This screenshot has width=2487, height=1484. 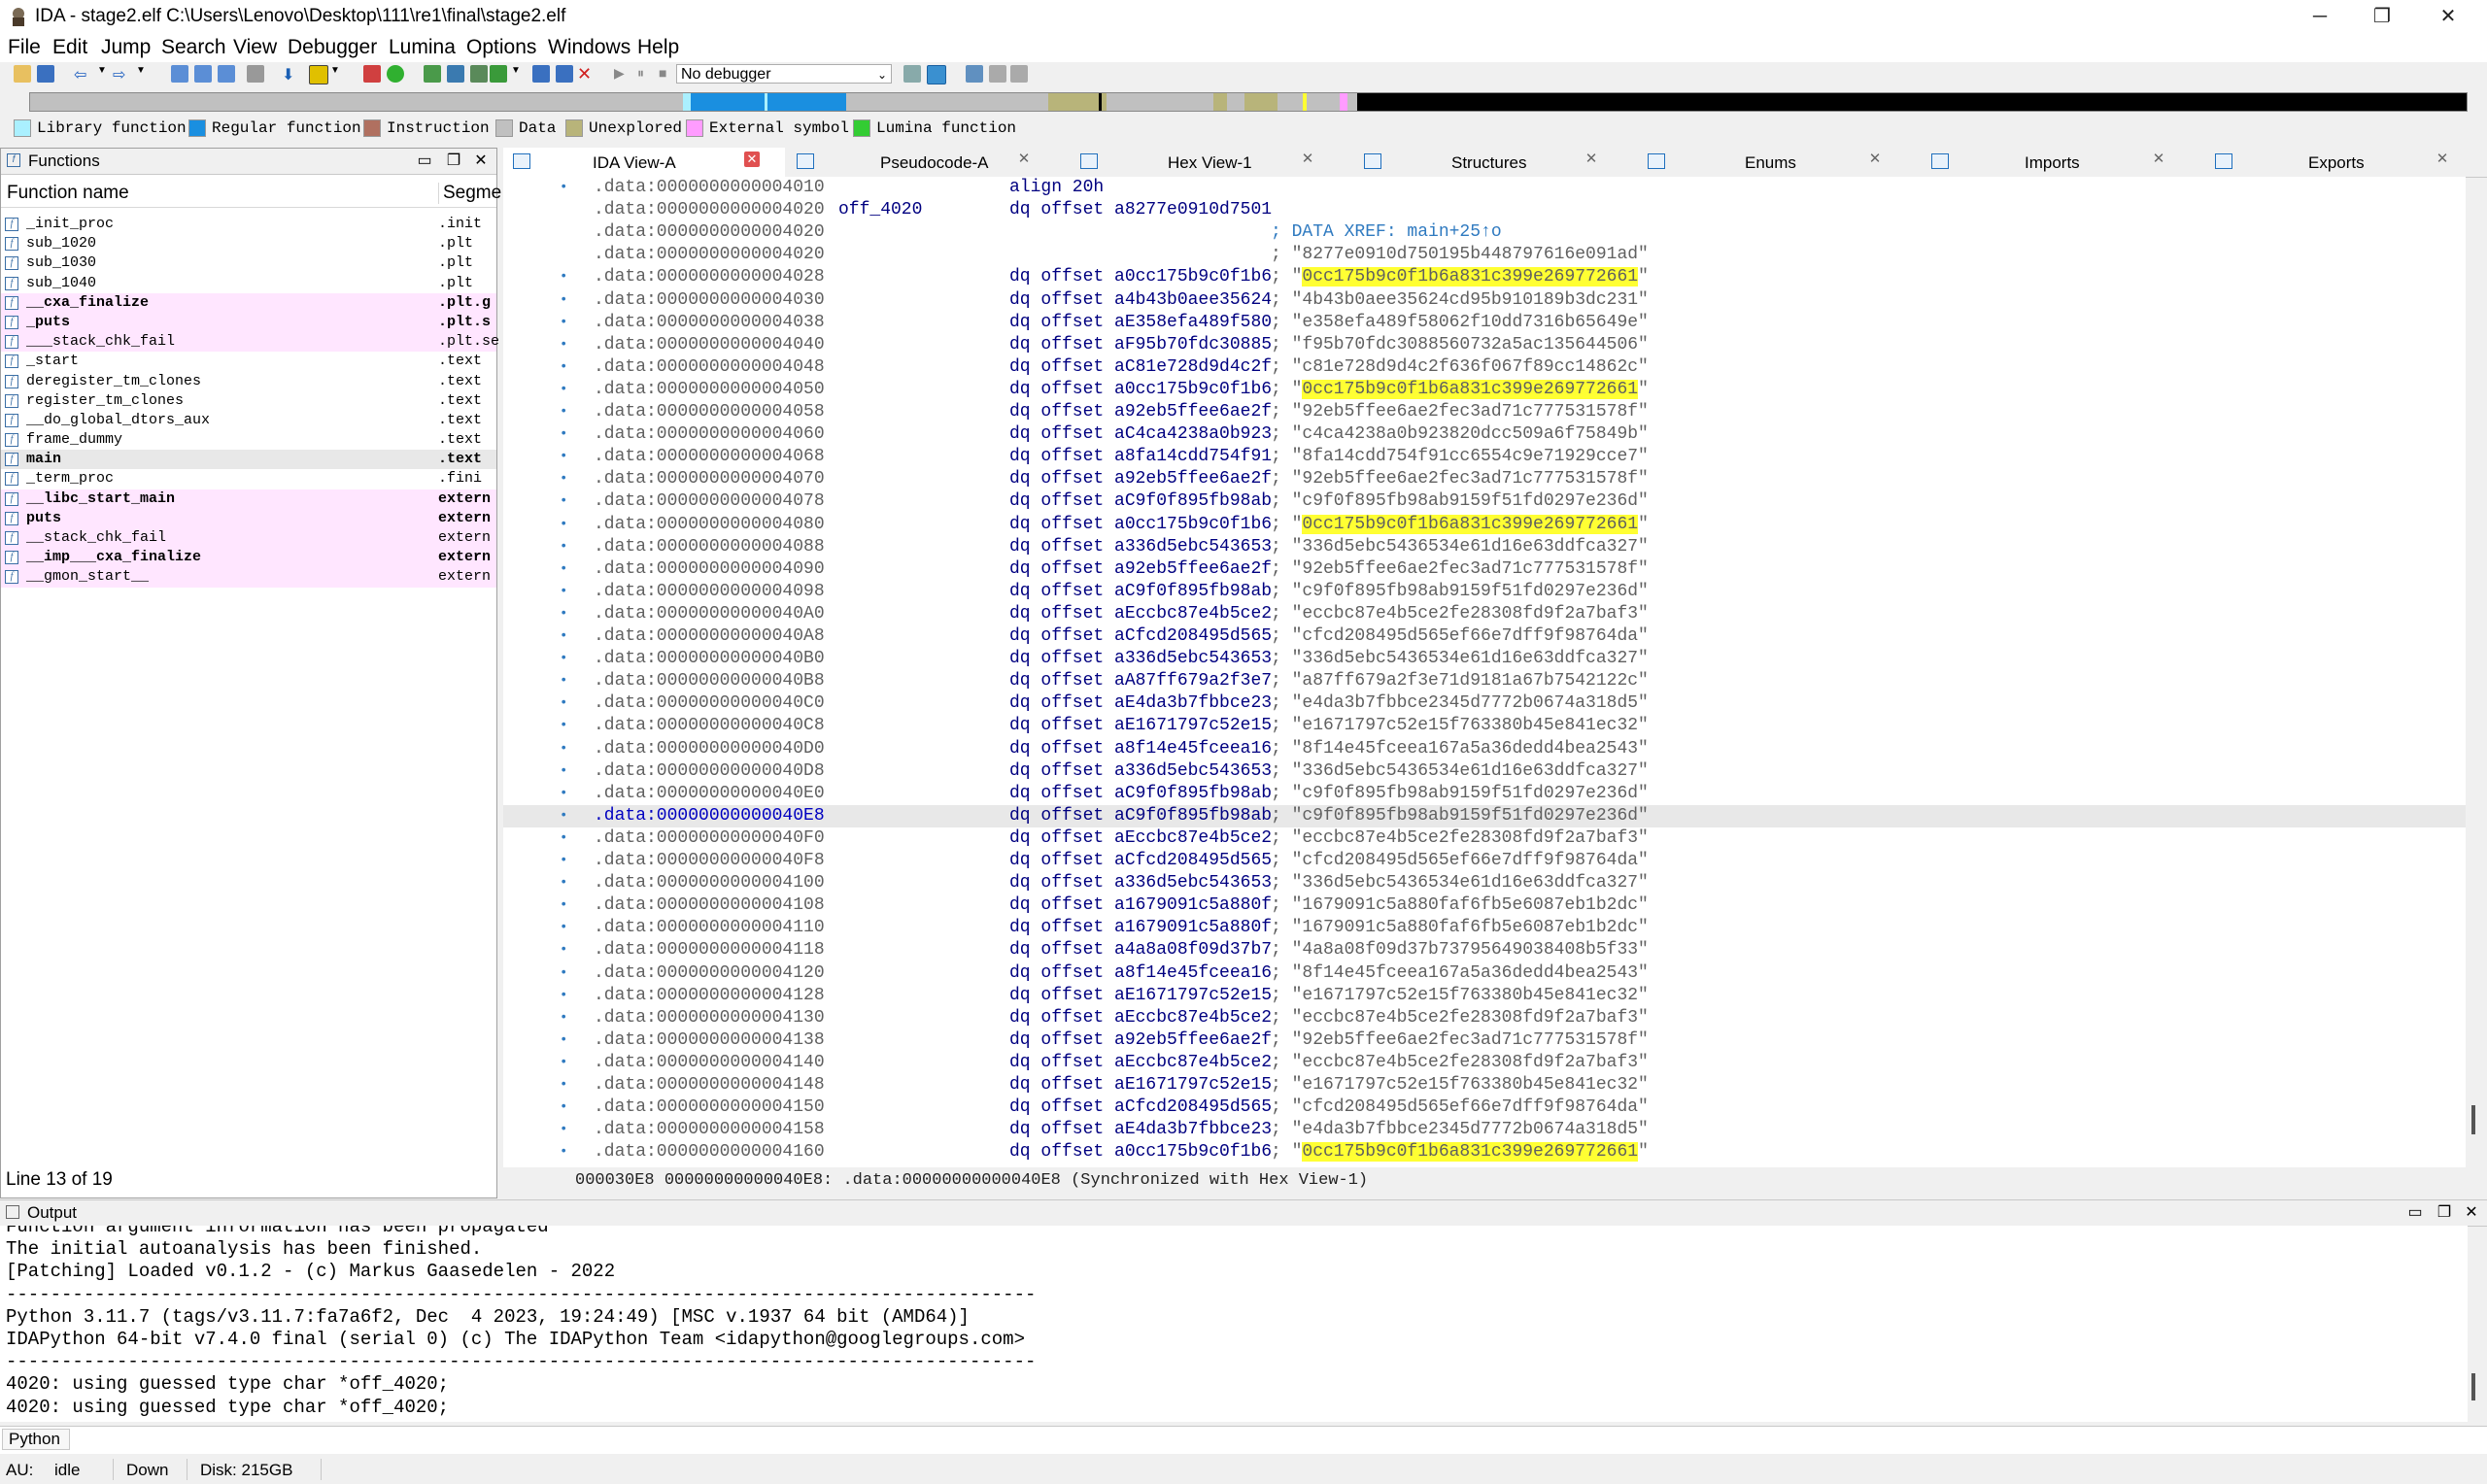 I want to click on close-window-button: ✕, so click(x=2448, y=16).